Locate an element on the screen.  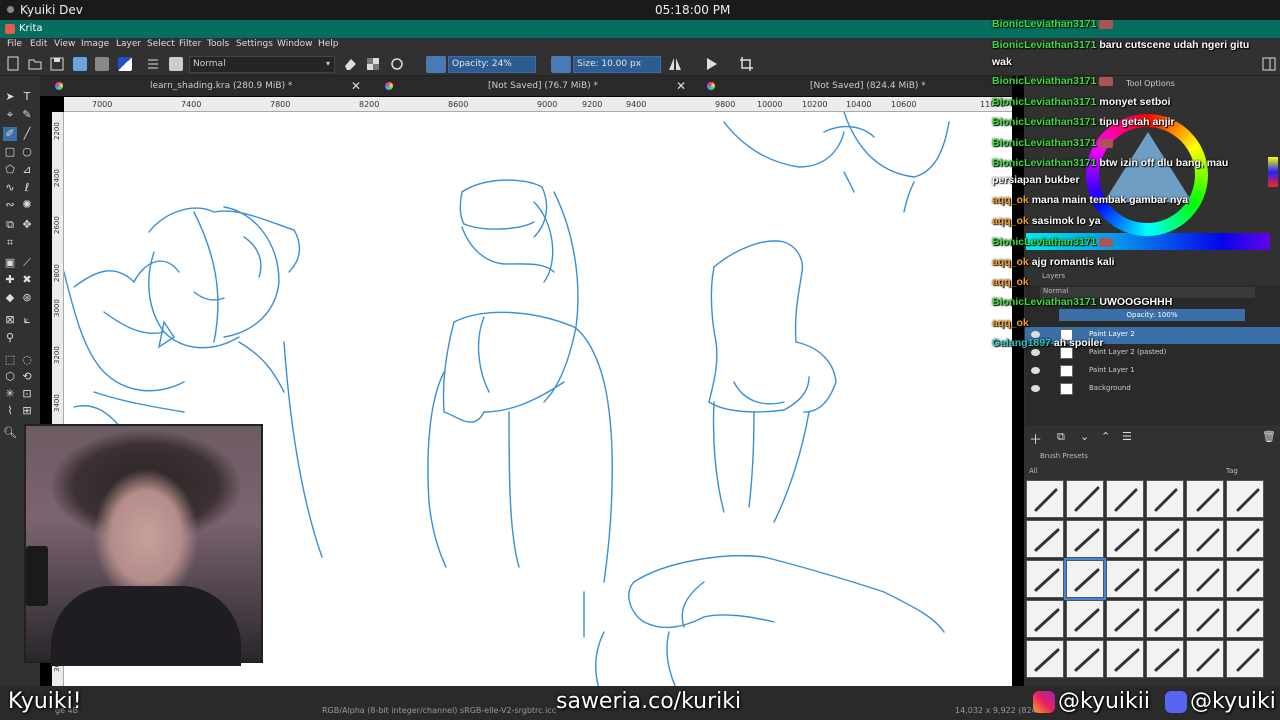
duplicate-layer-icon: ⧉ is located at coordinates (1061, 437).